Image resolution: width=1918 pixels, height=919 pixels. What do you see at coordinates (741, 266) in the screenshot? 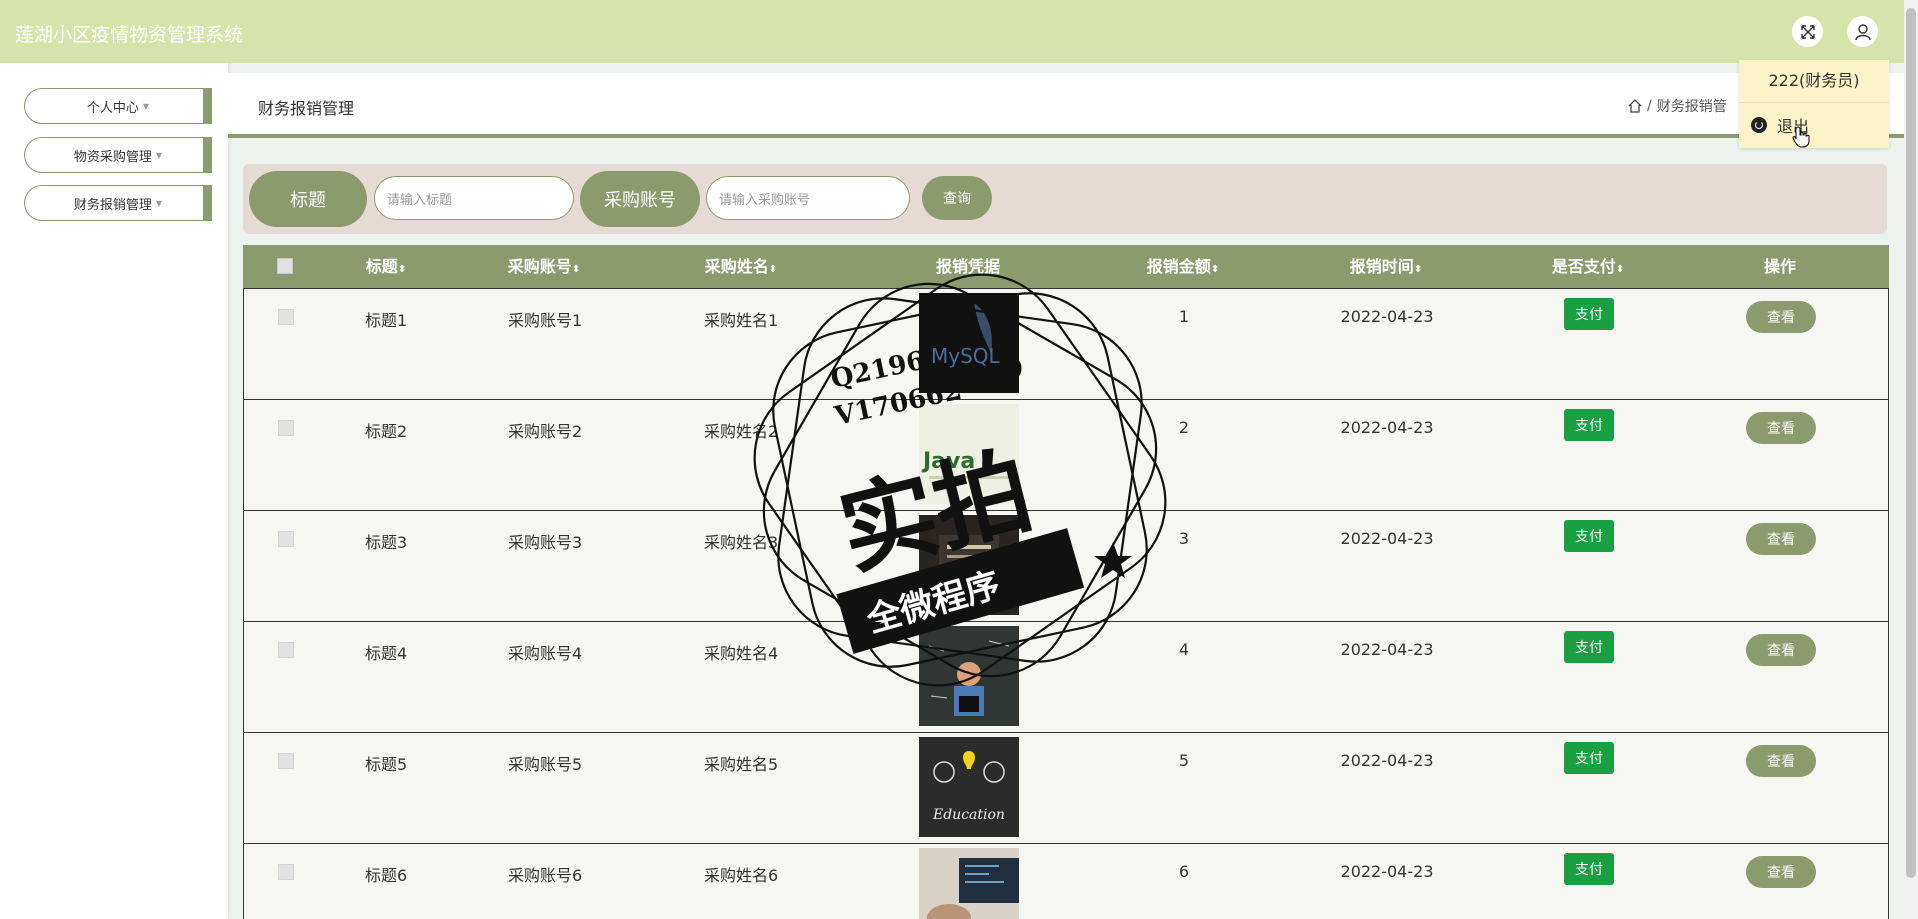
I see `header-name: 采购姓名⬍` at bounding box center [741, 266].